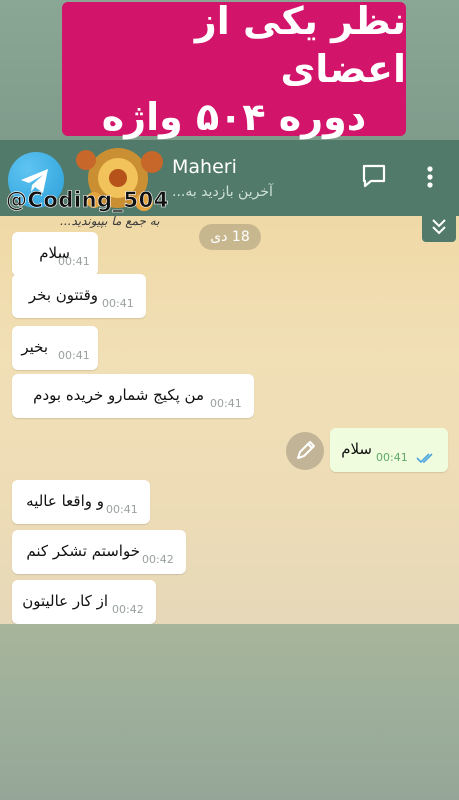 This screenshot has height=800, width=459. Describe the element at coordinates (230, 237) in the screenshot. I see `date-separator: 18 دی` at that location.